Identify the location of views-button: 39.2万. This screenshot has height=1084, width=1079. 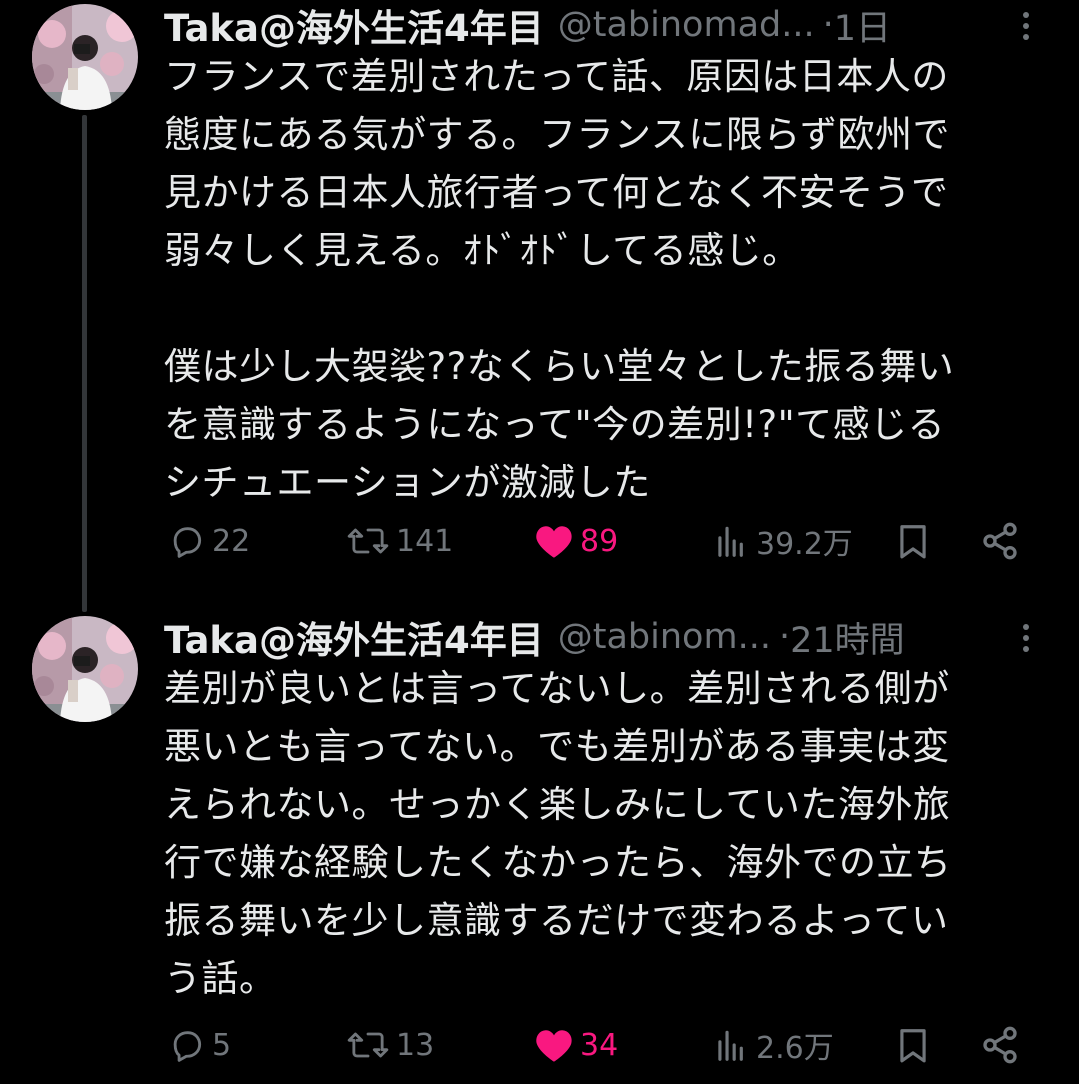
(782, 541).